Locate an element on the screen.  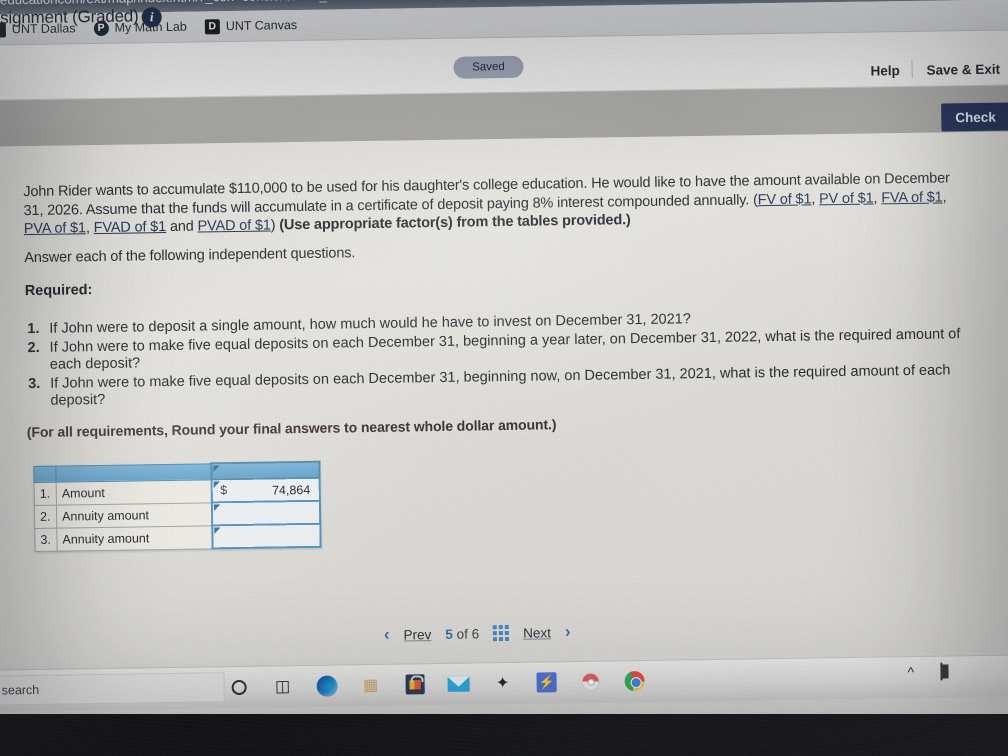
check-button: Check is located at coordinates (974, 117).